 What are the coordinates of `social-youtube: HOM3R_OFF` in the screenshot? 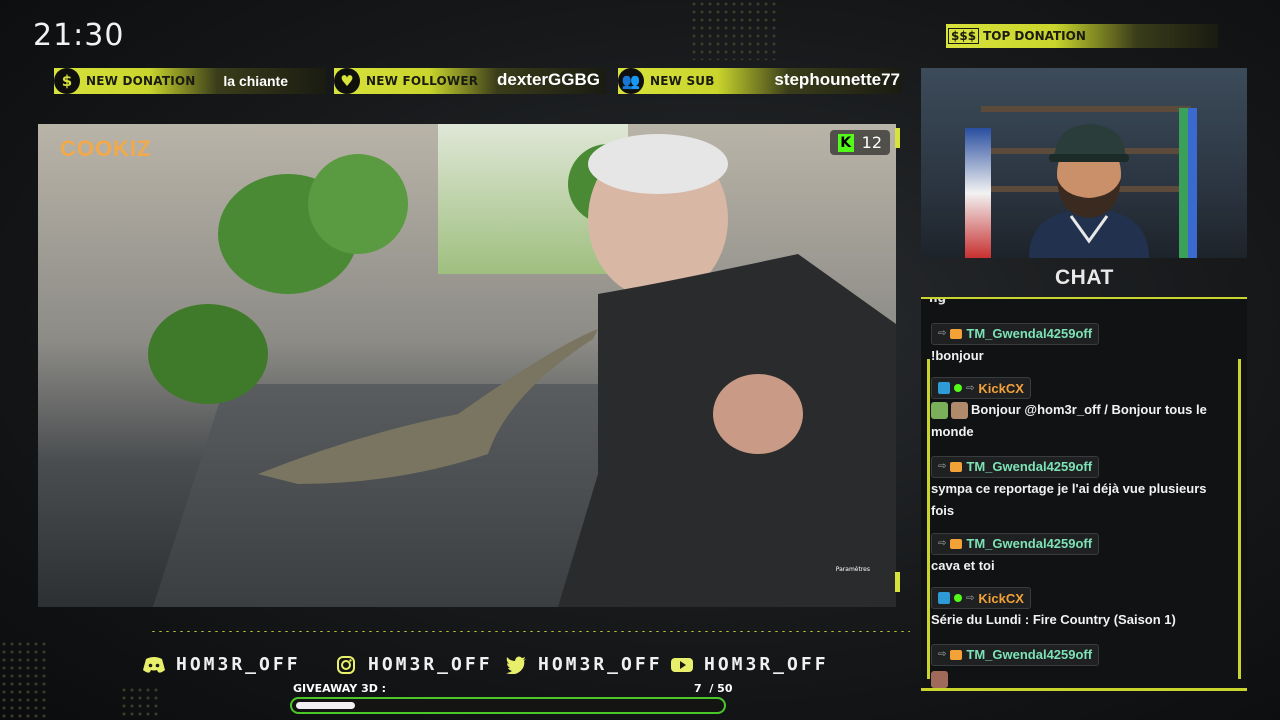 It's located at (749, 664).